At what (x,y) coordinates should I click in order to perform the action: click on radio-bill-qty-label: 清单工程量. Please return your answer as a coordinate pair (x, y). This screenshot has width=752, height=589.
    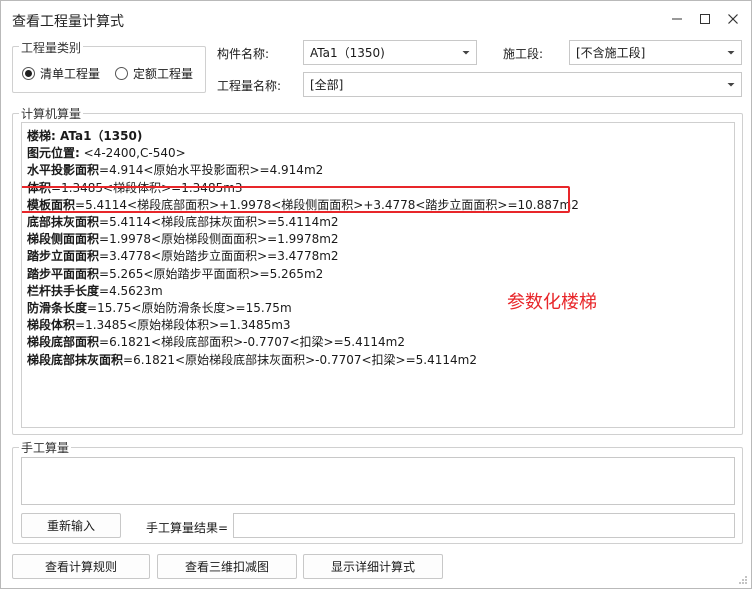
    Looking at the image, I should click on (70, 74).